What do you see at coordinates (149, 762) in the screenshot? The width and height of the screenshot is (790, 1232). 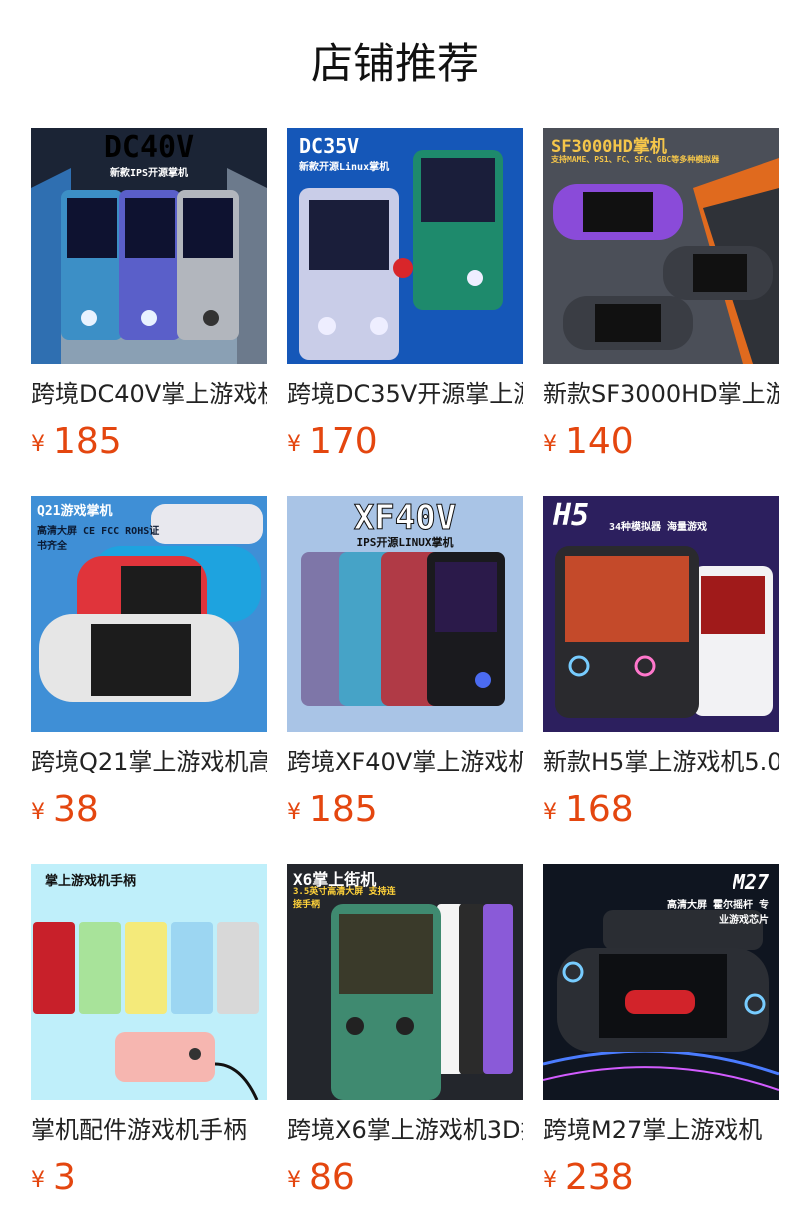 I see `product-name: 跨境Q21掌上游戏机高清大屏` at bounding box center [149, 762].